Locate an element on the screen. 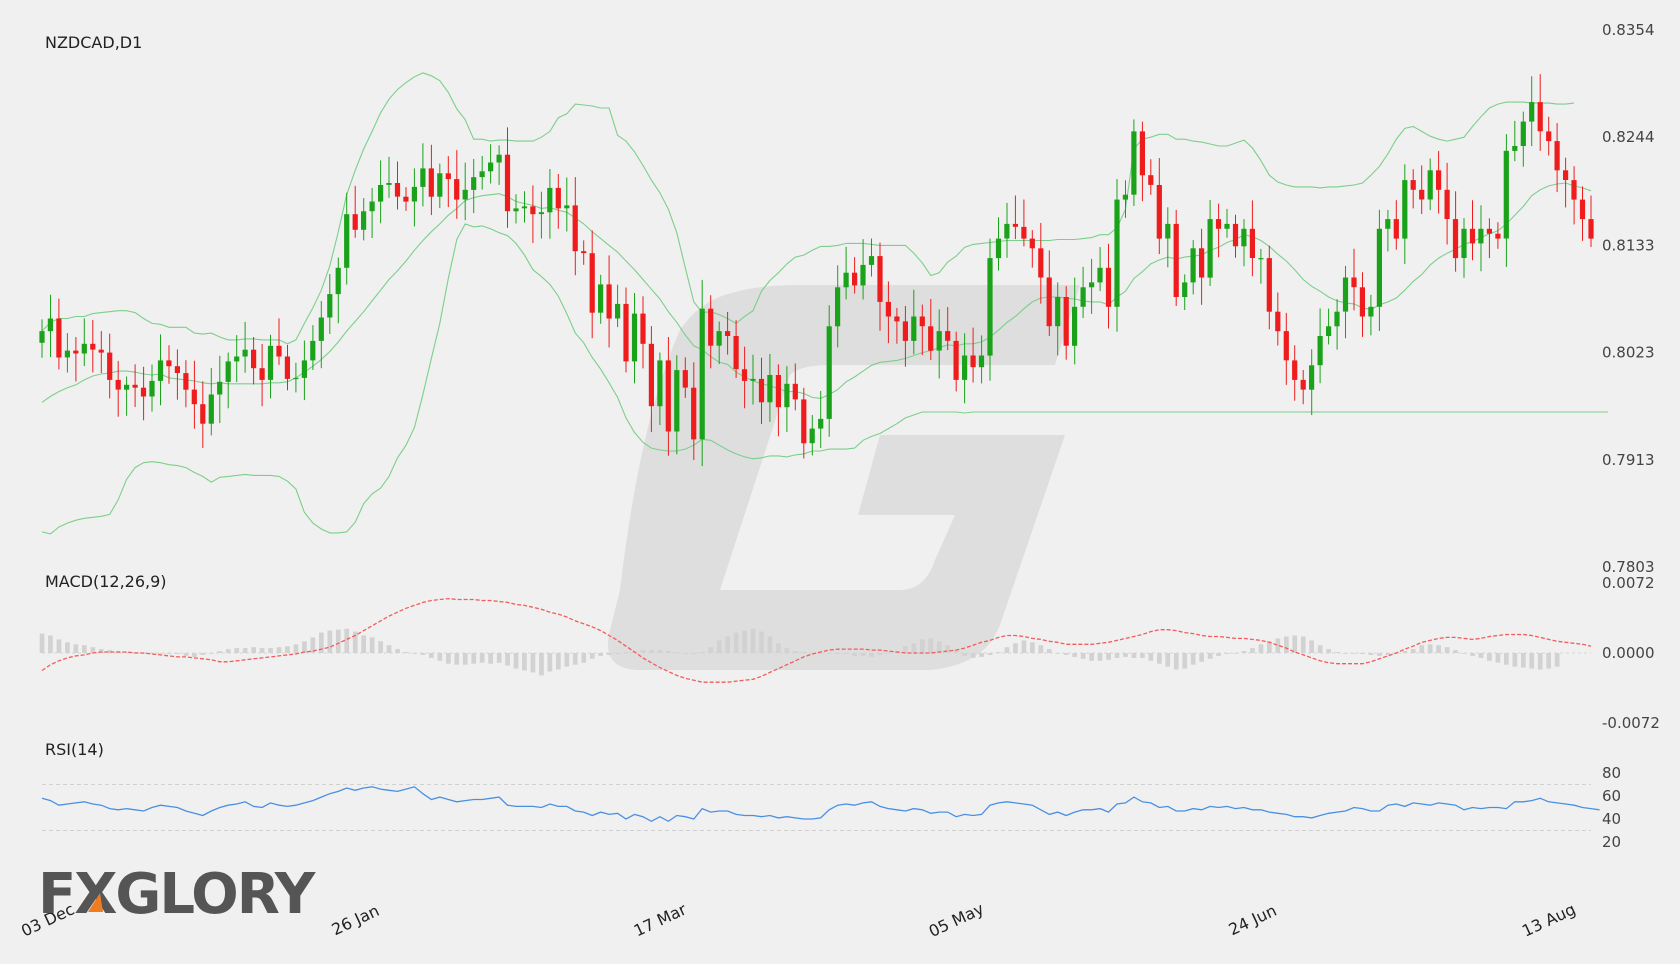 This screenshot has height=964, width=1680. macd-pane-title: MACD(12,26,9) is located at coordinates (106, 581).